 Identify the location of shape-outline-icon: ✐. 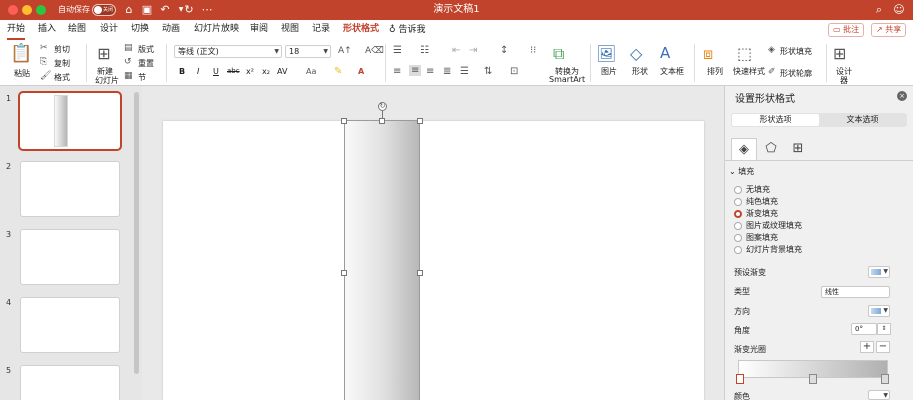
(772, 72).